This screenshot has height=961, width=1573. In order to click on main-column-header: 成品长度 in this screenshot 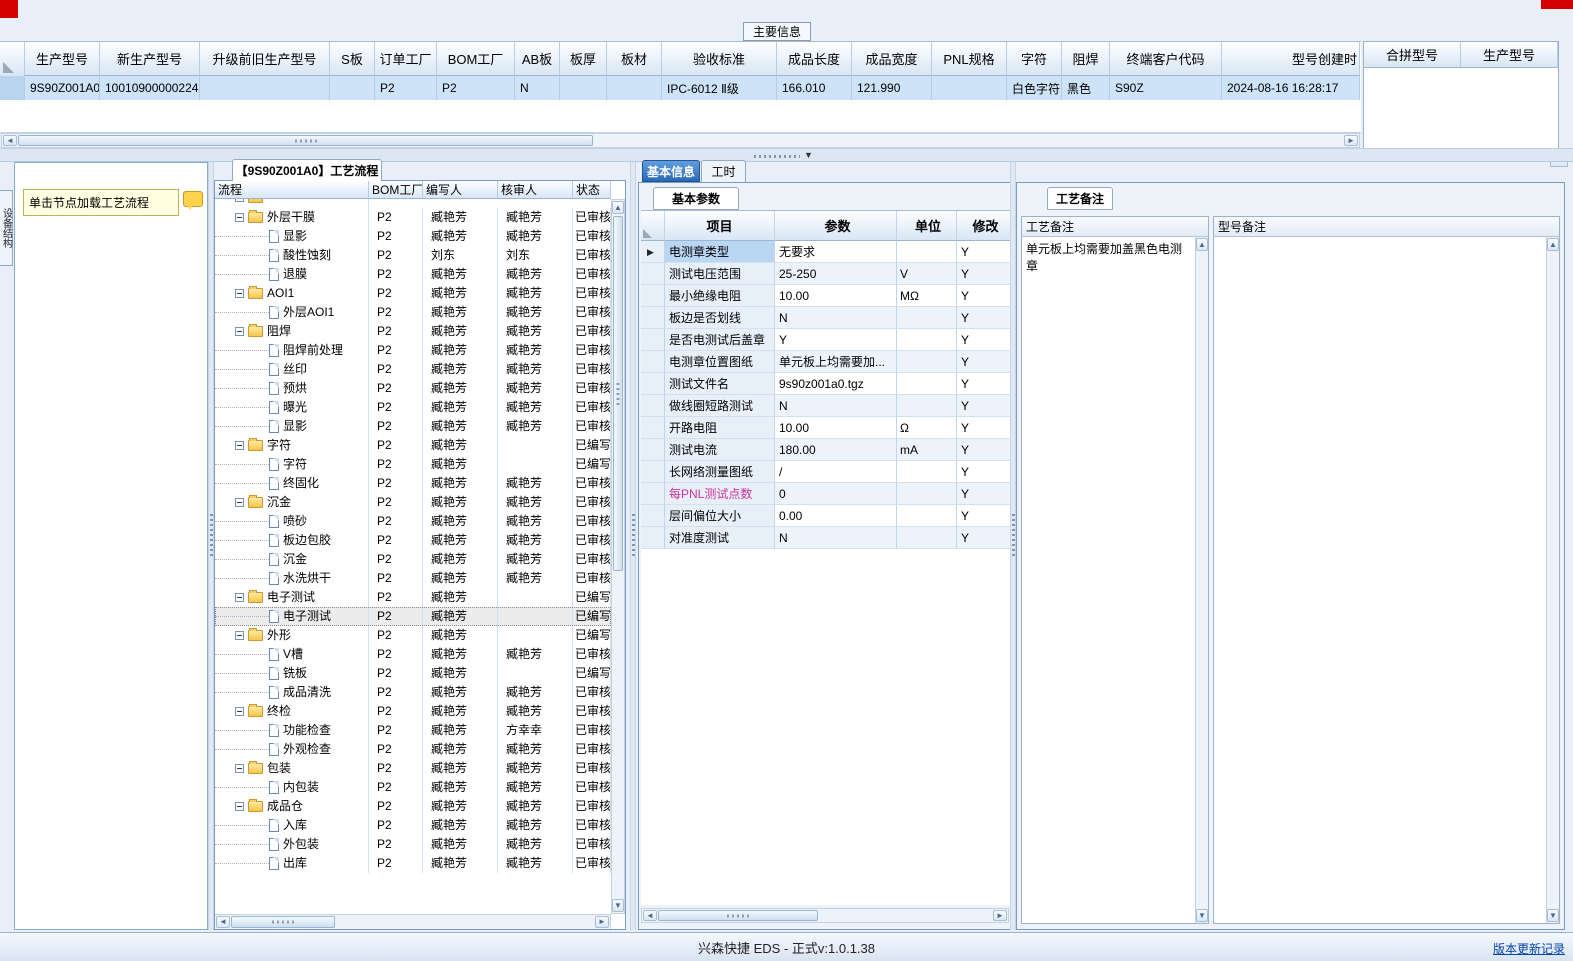, I will do `click(814, 59)`.